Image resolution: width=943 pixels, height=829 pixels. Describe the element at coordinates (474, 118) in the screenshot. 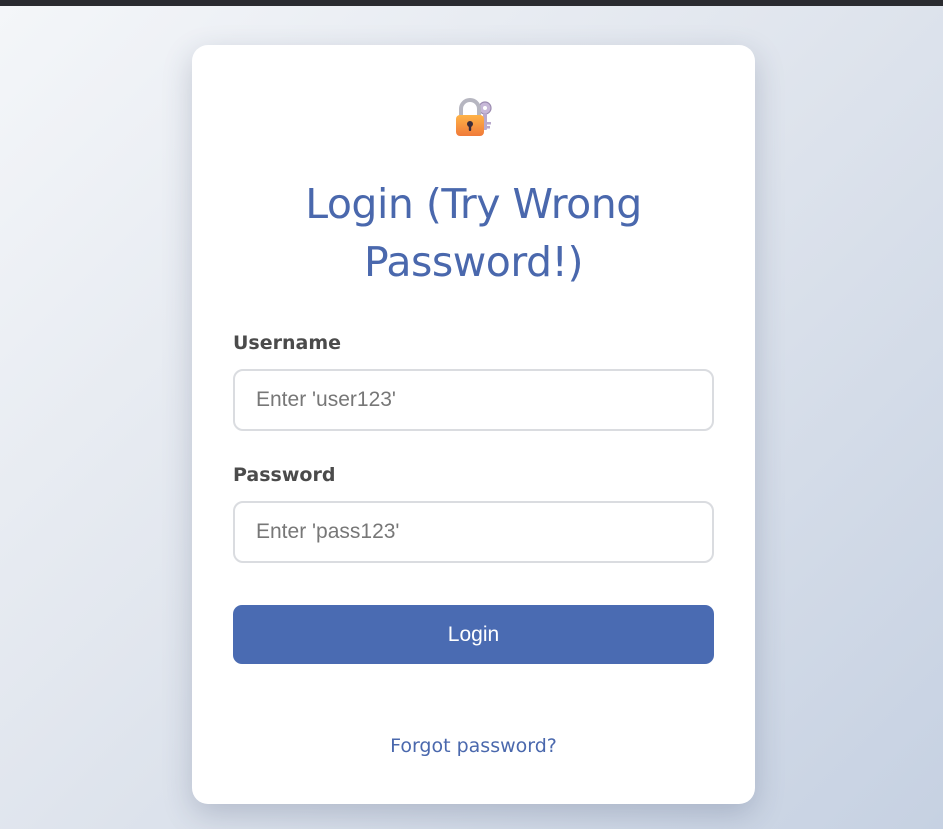

I see `lock-with-key-icon` at that location.